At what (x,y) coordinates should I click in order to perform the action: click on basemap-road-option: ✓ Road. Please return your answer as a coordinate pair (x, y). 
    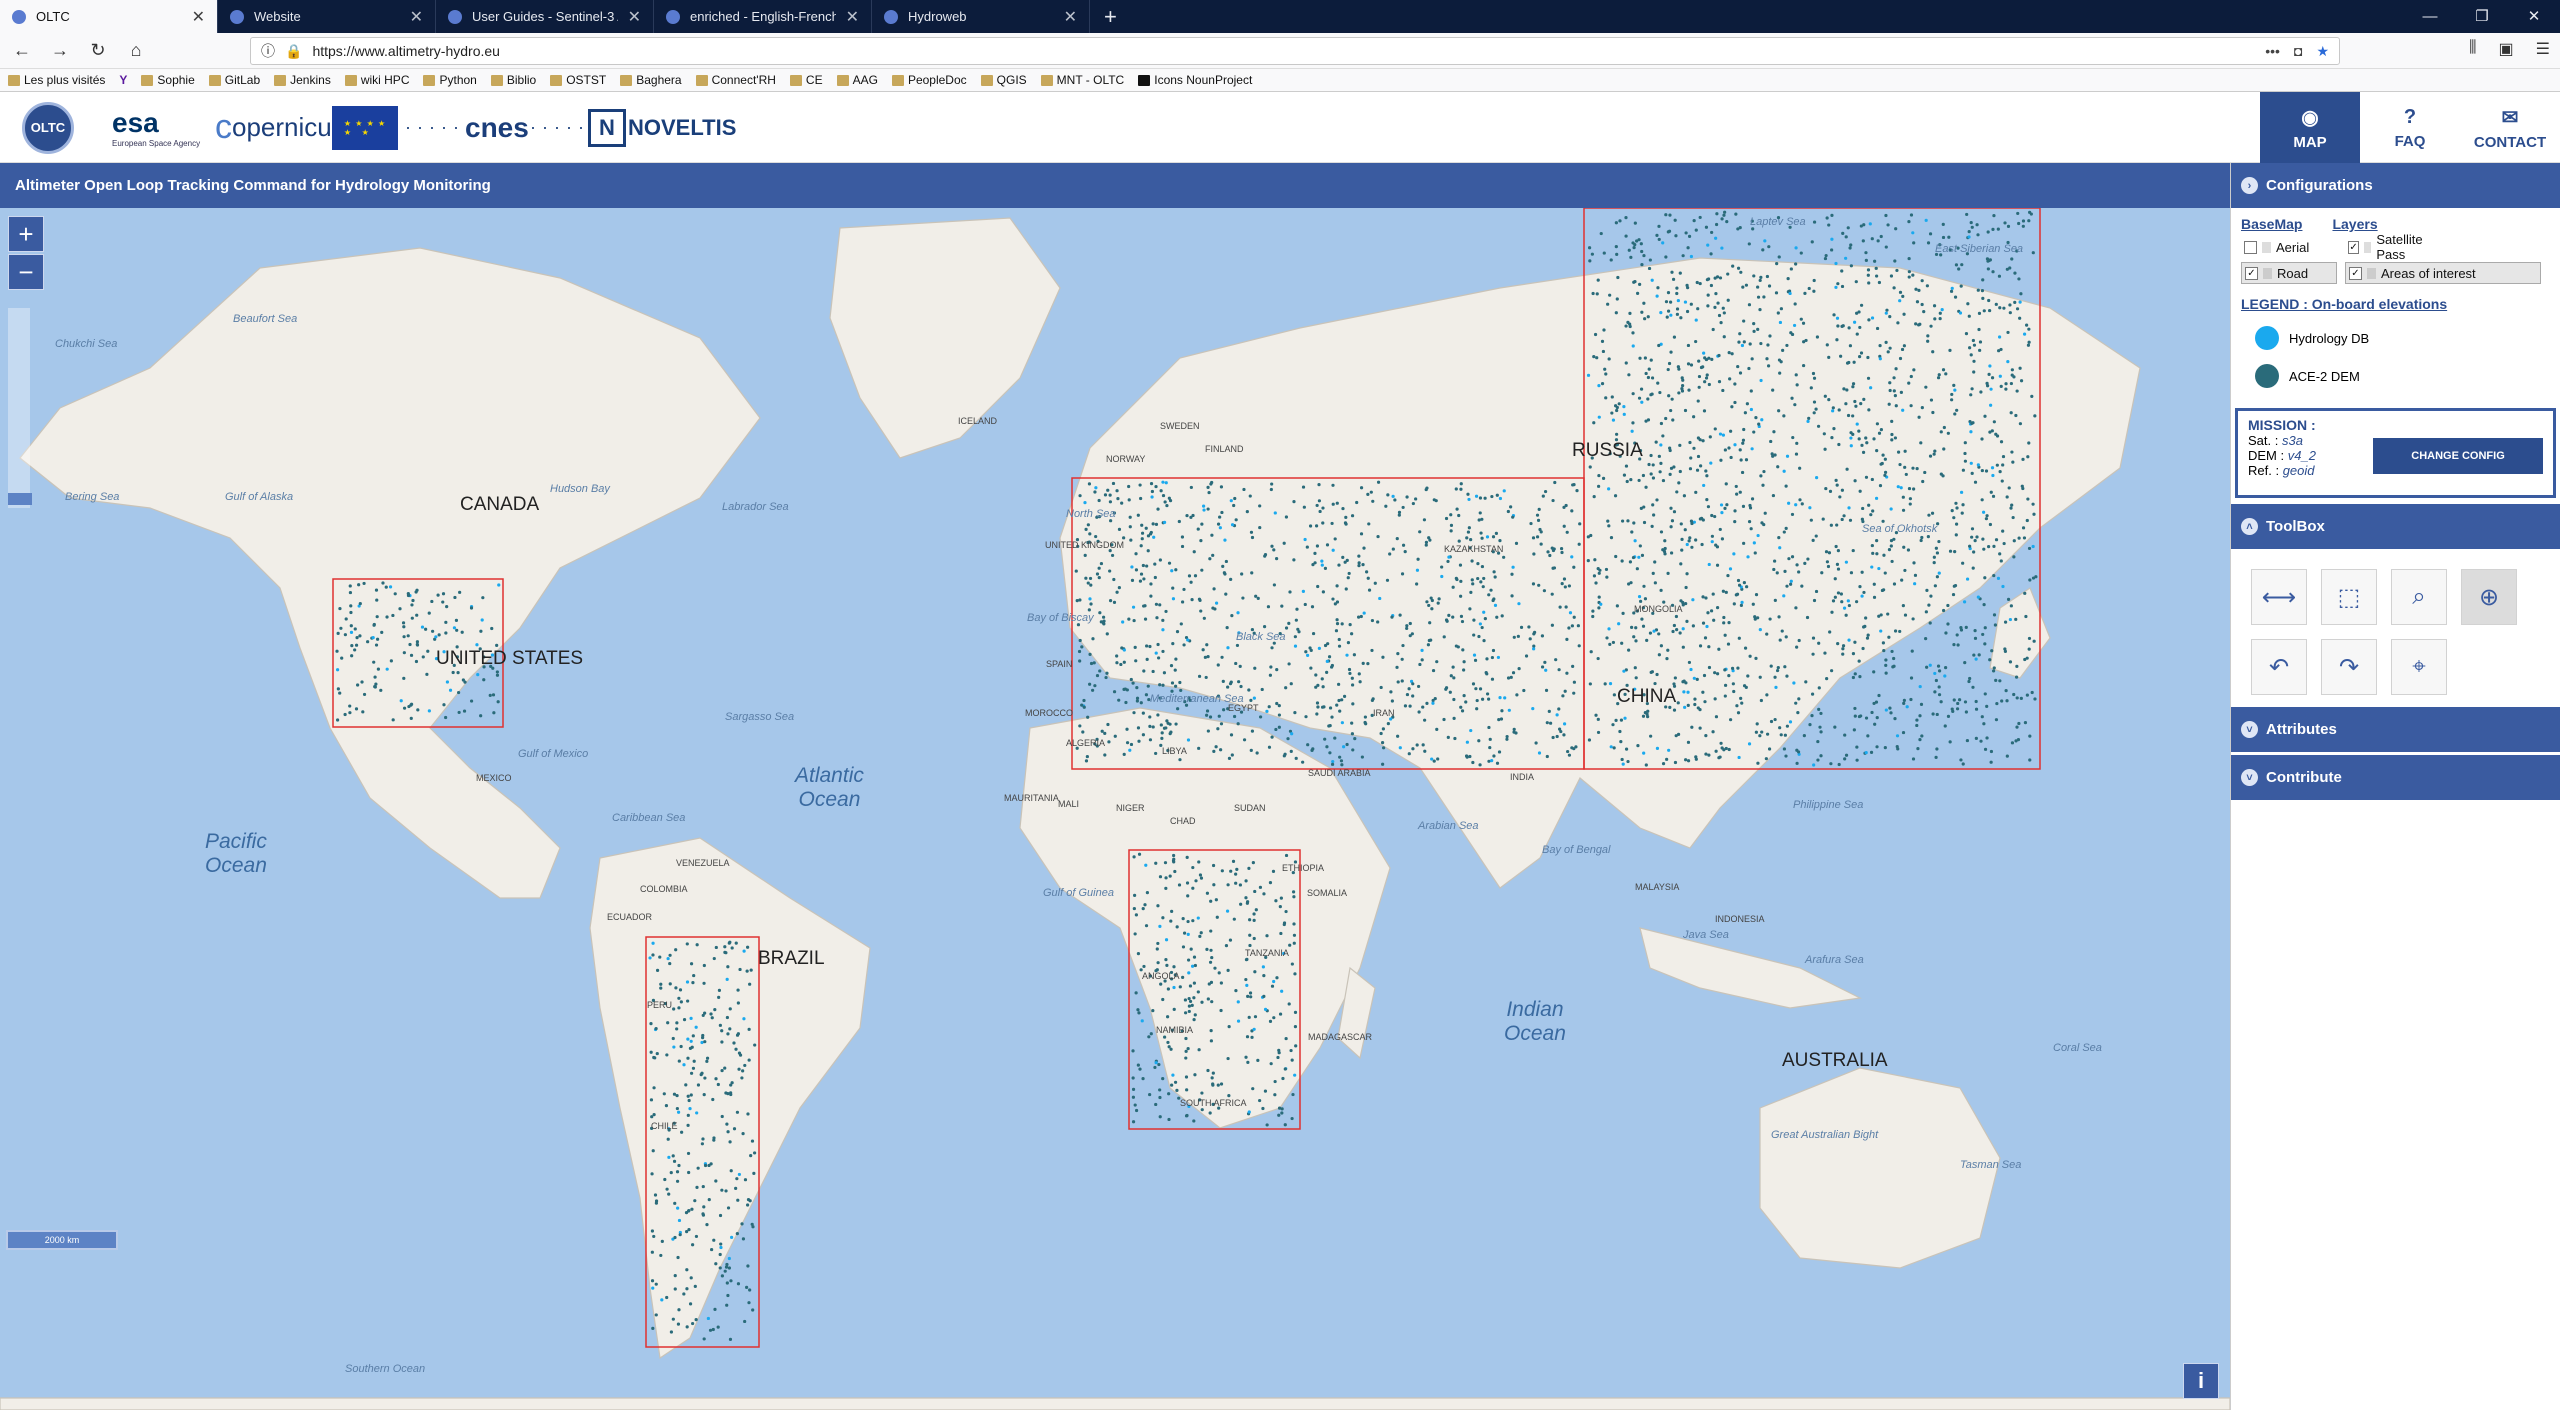
    Looking at the image, I should click on (2289, 273).